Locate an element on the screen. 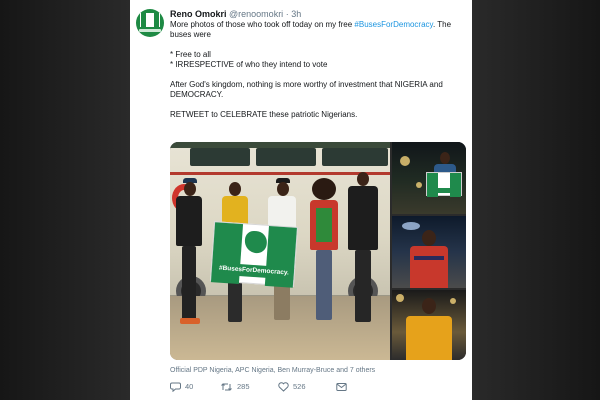  message-icon is located at coordinates (341, 387).